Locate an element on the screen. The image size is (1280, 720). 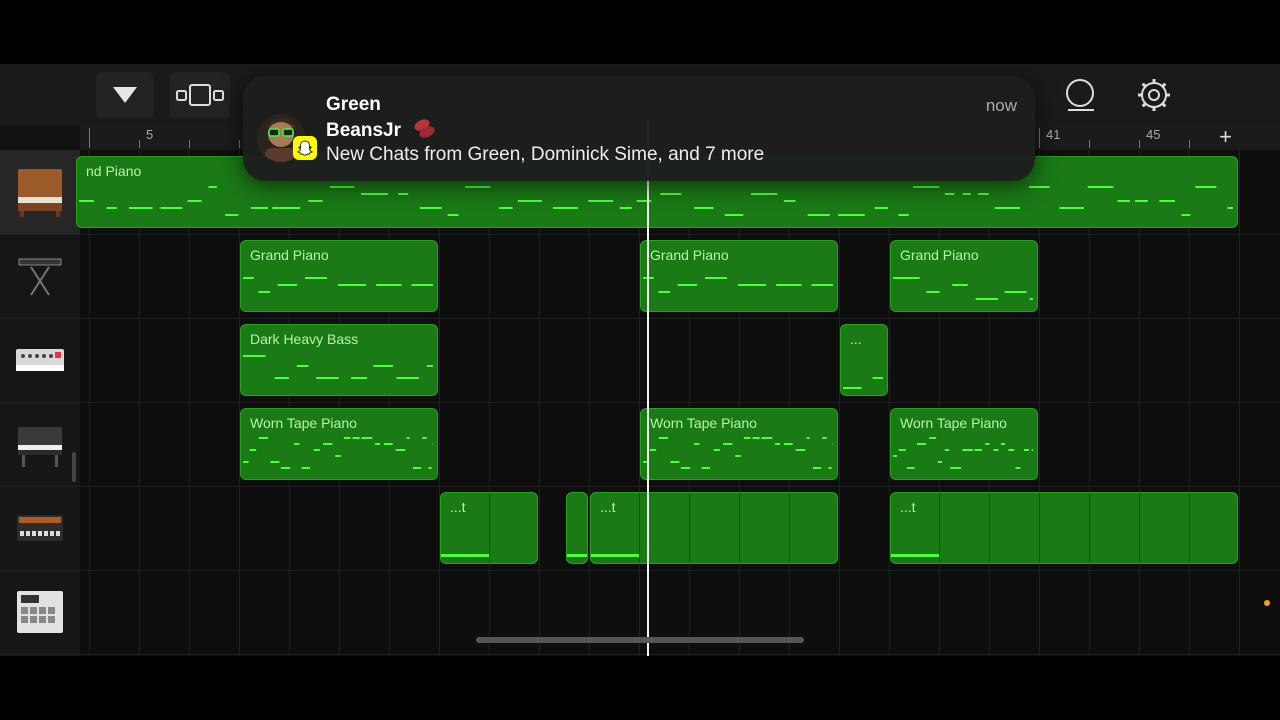
snapchat-ghost-icon is located at coordinates (305, 148).